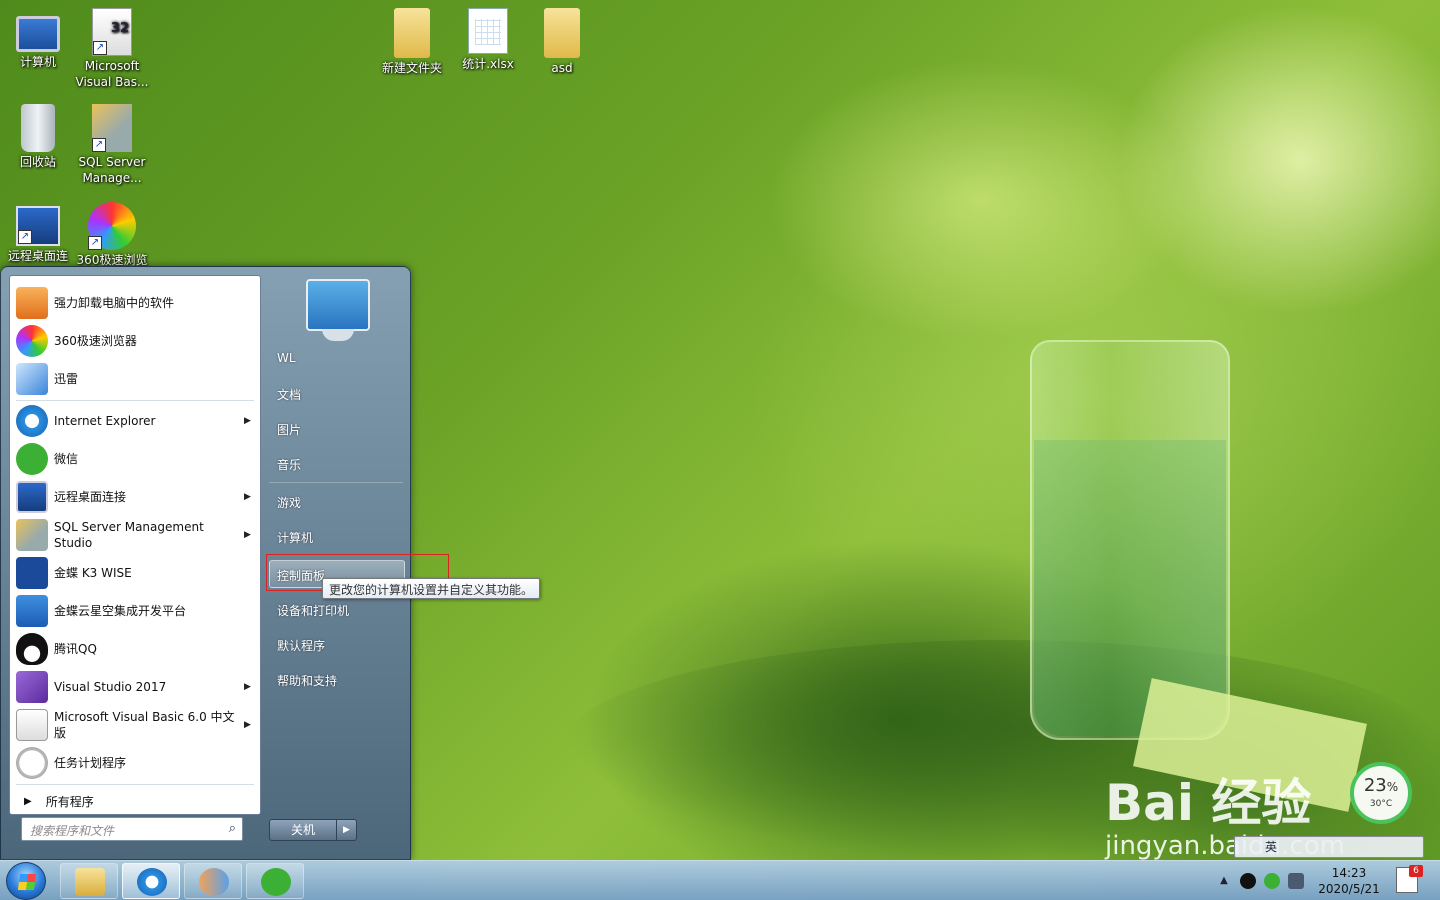  I want to click on program-item-thunder: 迅雷, so click(135, 379).